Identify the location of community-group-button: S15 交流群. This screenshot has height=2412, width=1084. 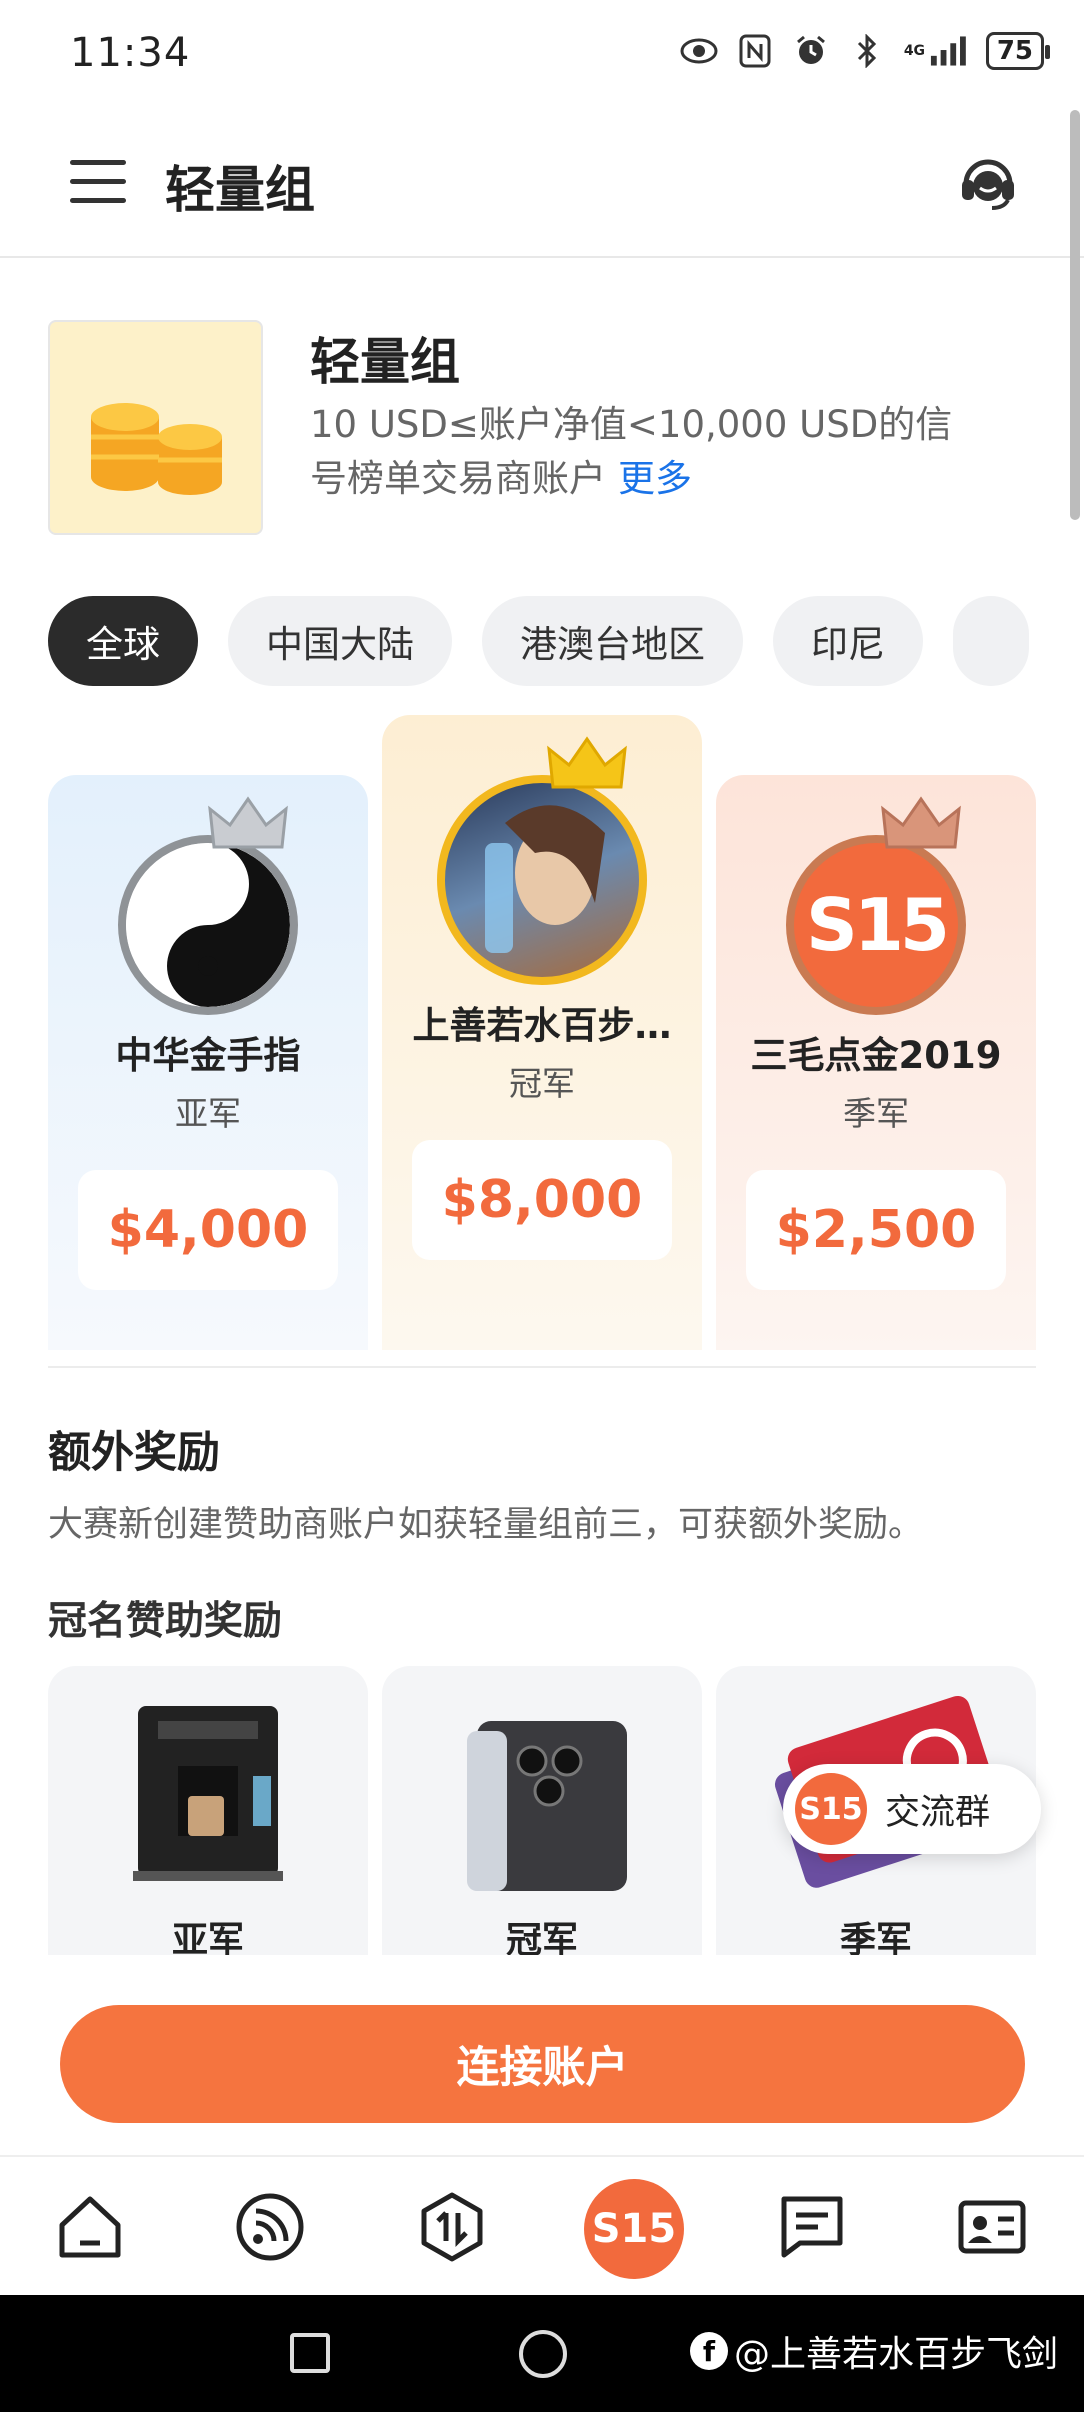
(912, 1809).